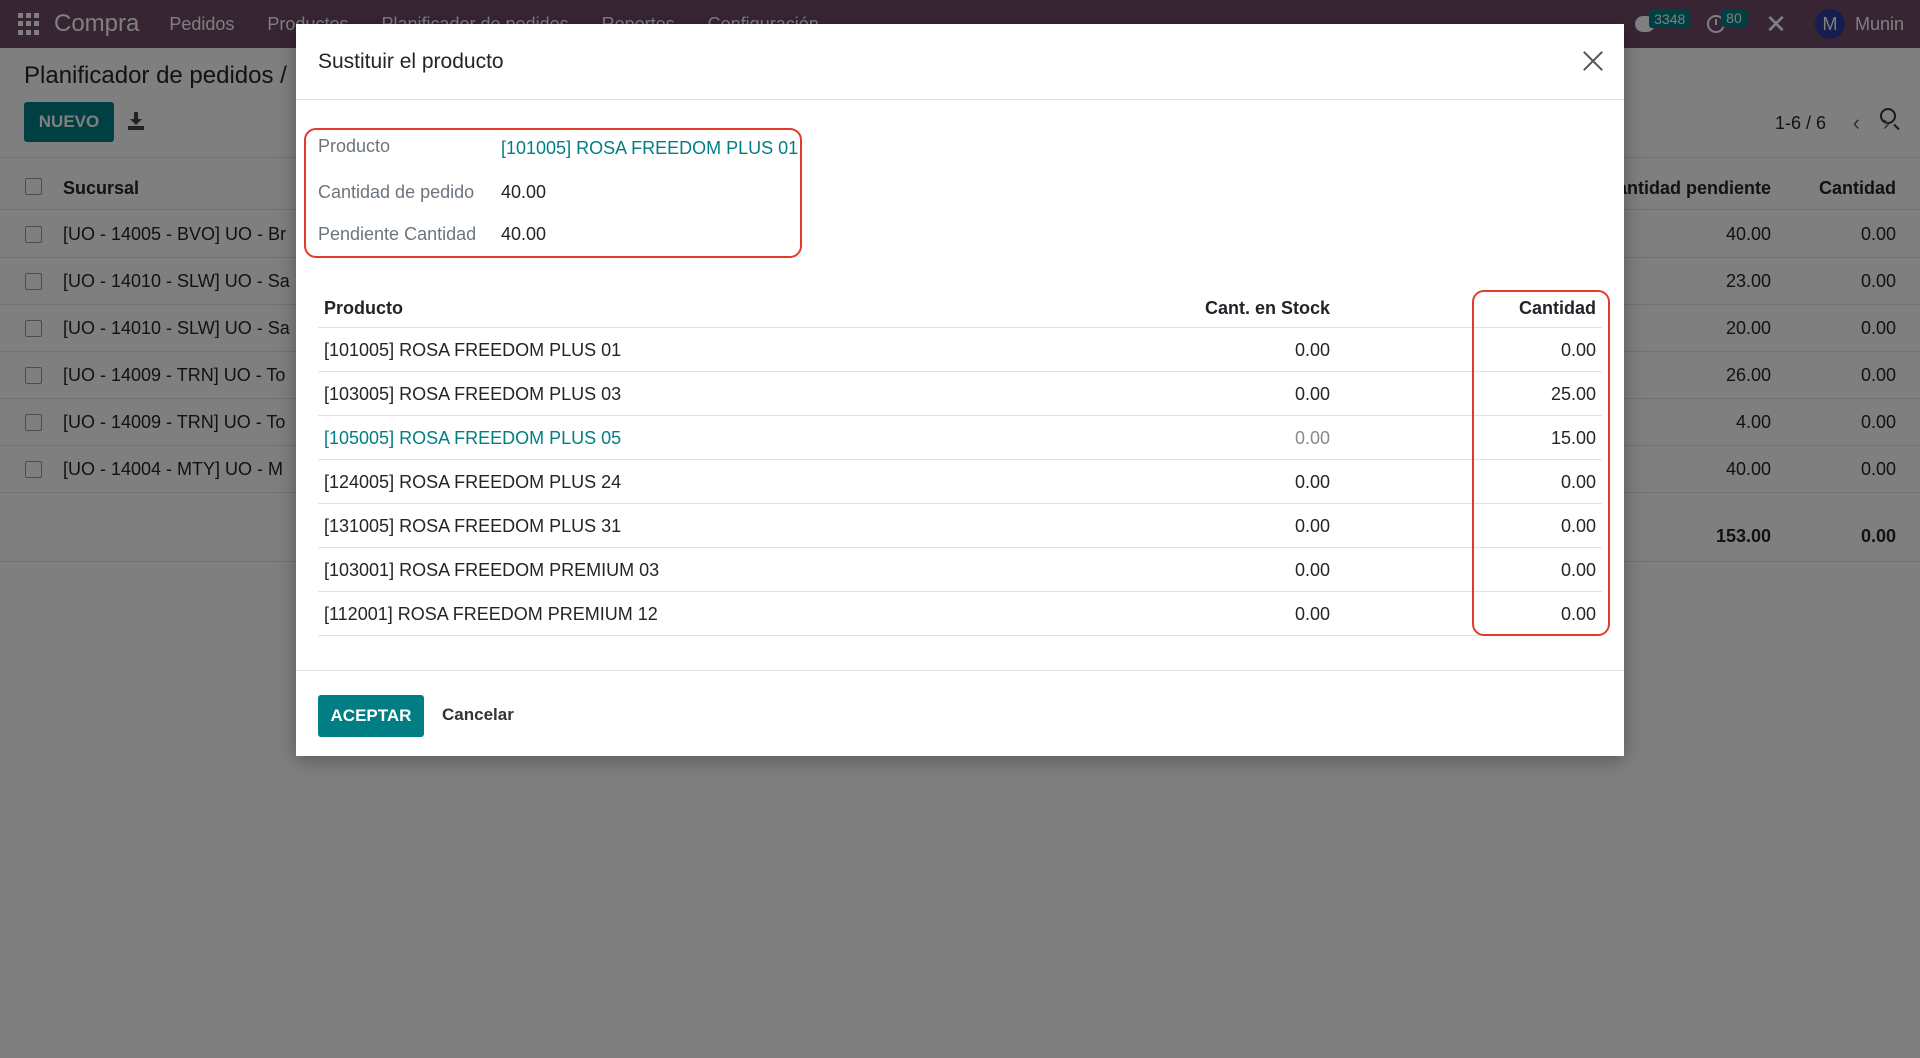 The width and height of the screenshot is (1920, 1058). I want to click on close-icon, so click(1593, 61).